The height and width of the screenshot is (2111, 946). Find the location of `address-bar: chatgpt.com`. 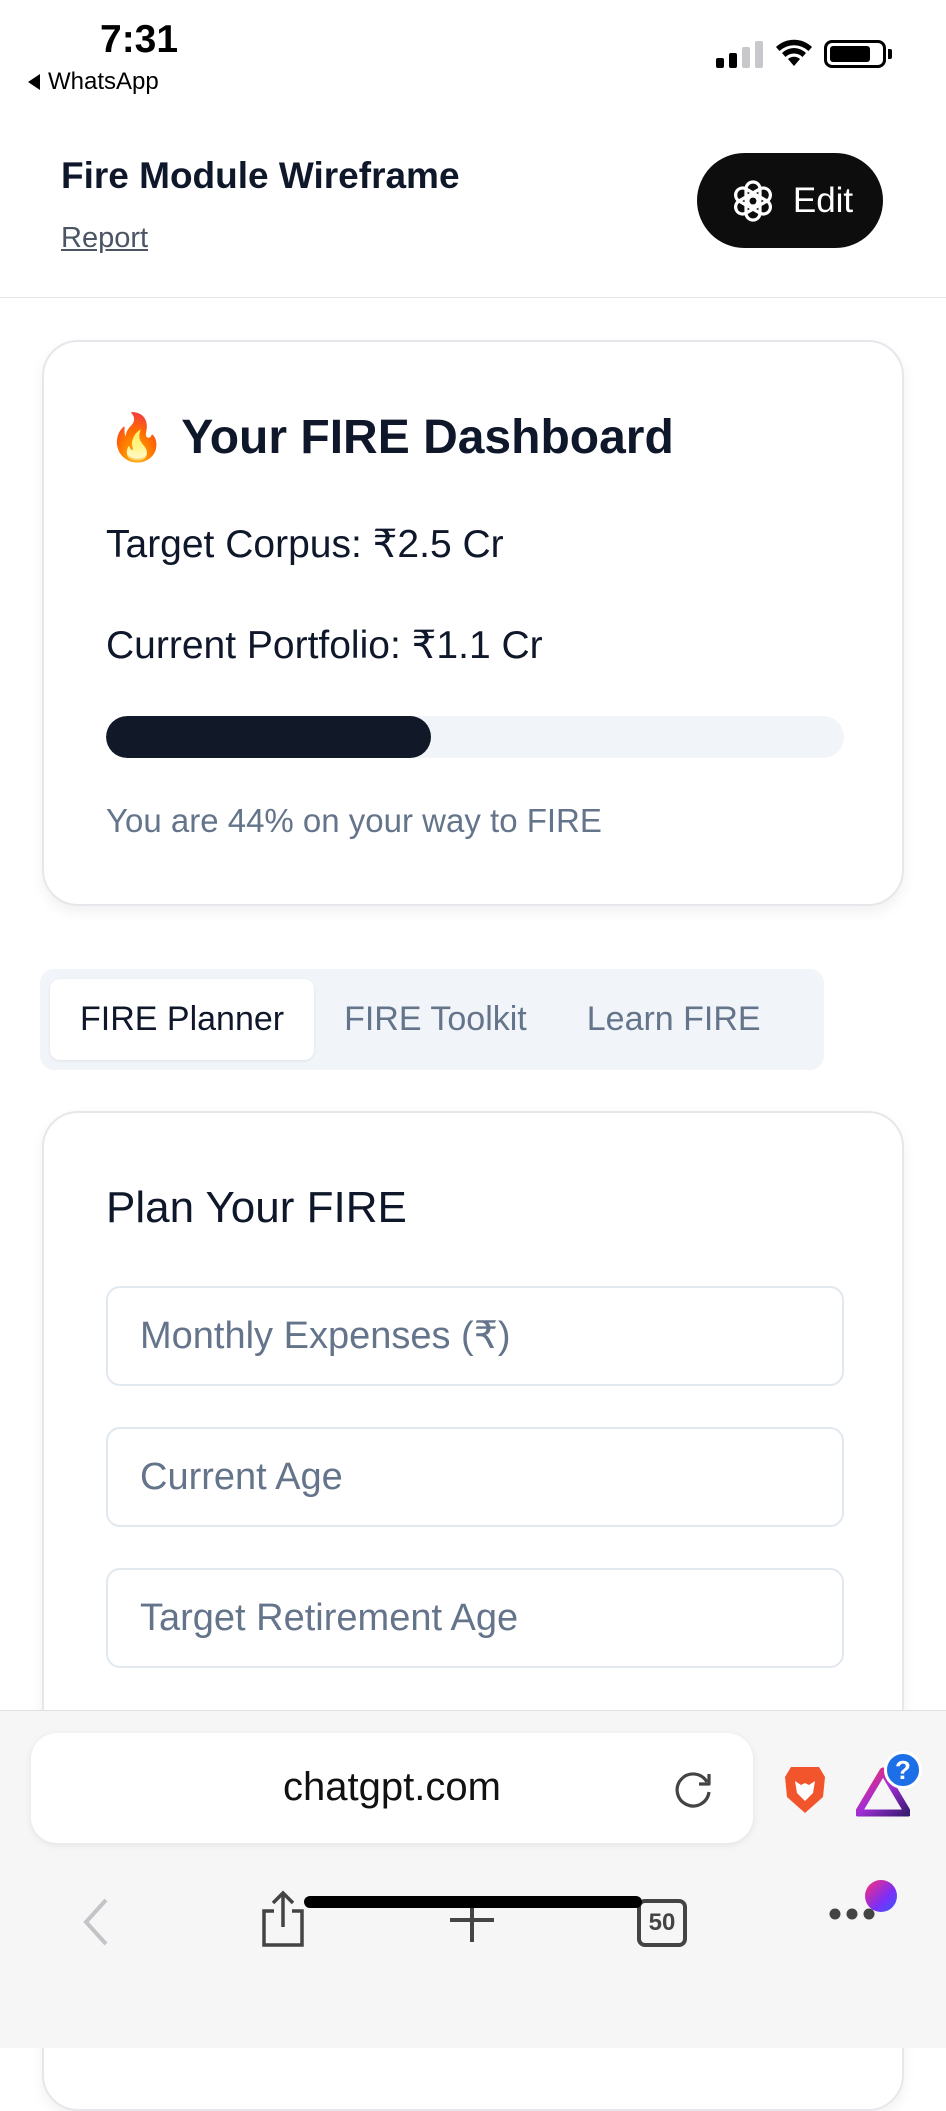

address-bar: chatgpt.com is located at coordinates (392, 1788).